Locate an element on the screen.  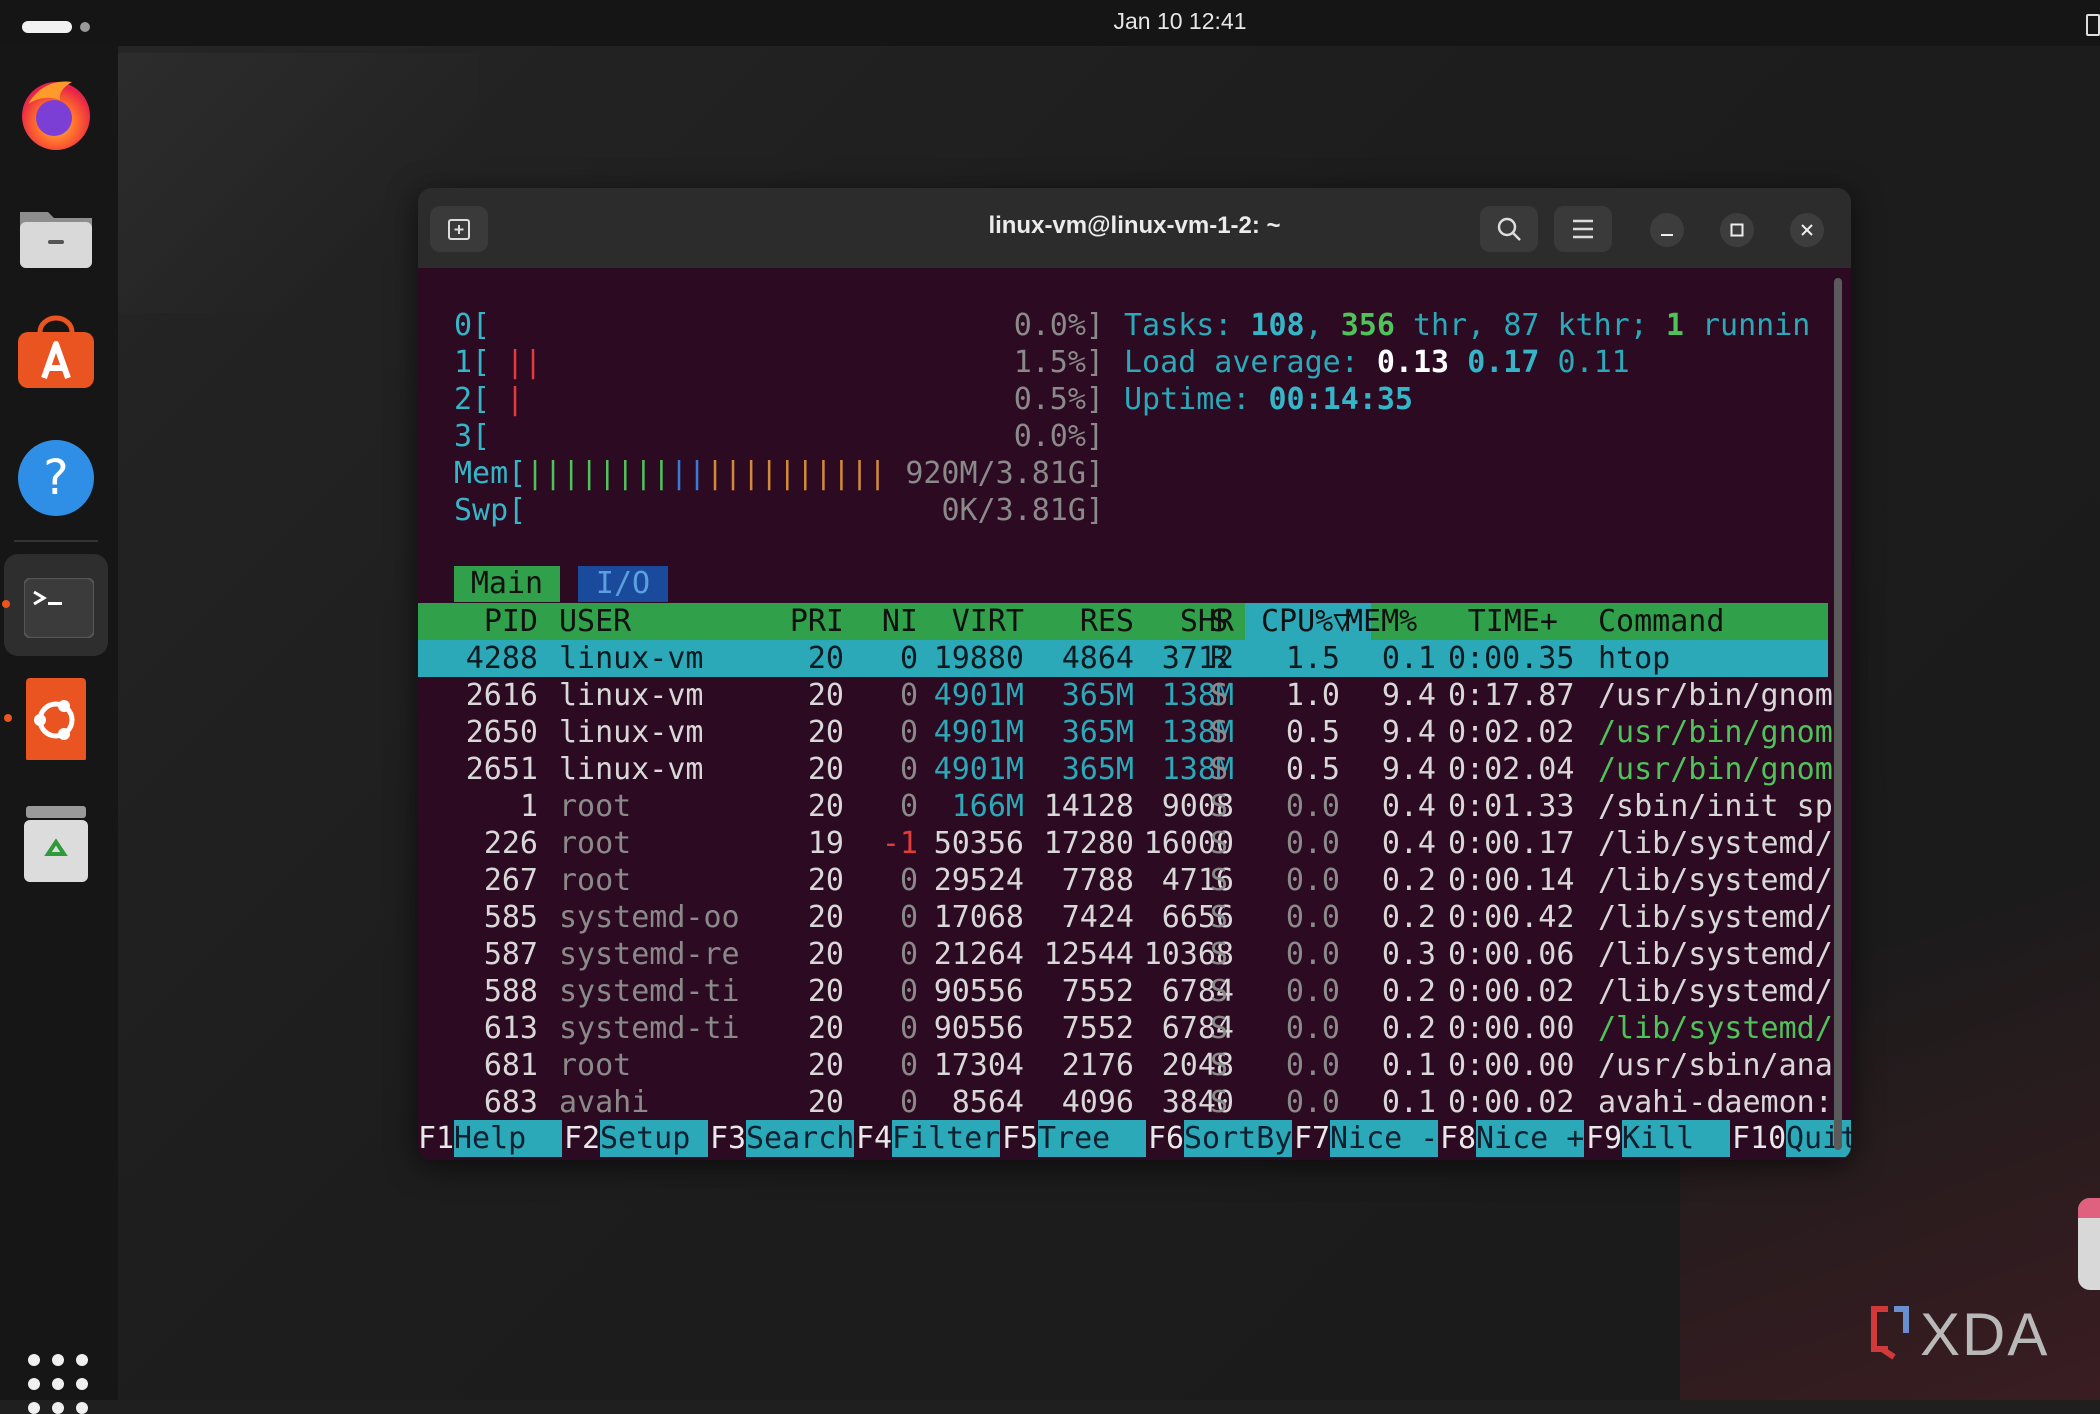
fkey-search-button: Search is located at coordinates (800, 1138).